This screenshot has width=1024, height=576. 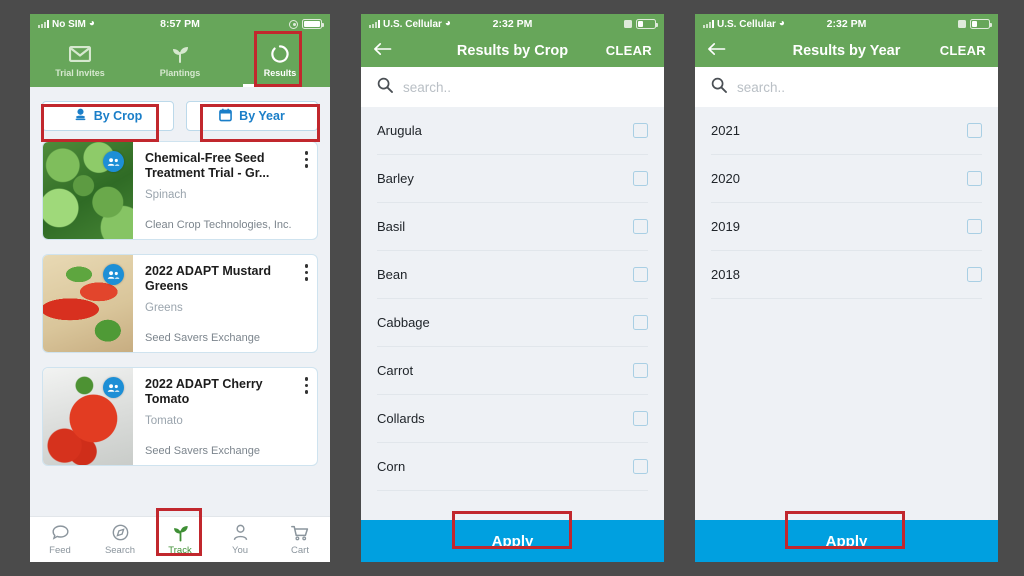 What do you see at coordinates (725, 130) in the screenshot?
I see `list-item-label: 2021` at bounding box center [725, 130].